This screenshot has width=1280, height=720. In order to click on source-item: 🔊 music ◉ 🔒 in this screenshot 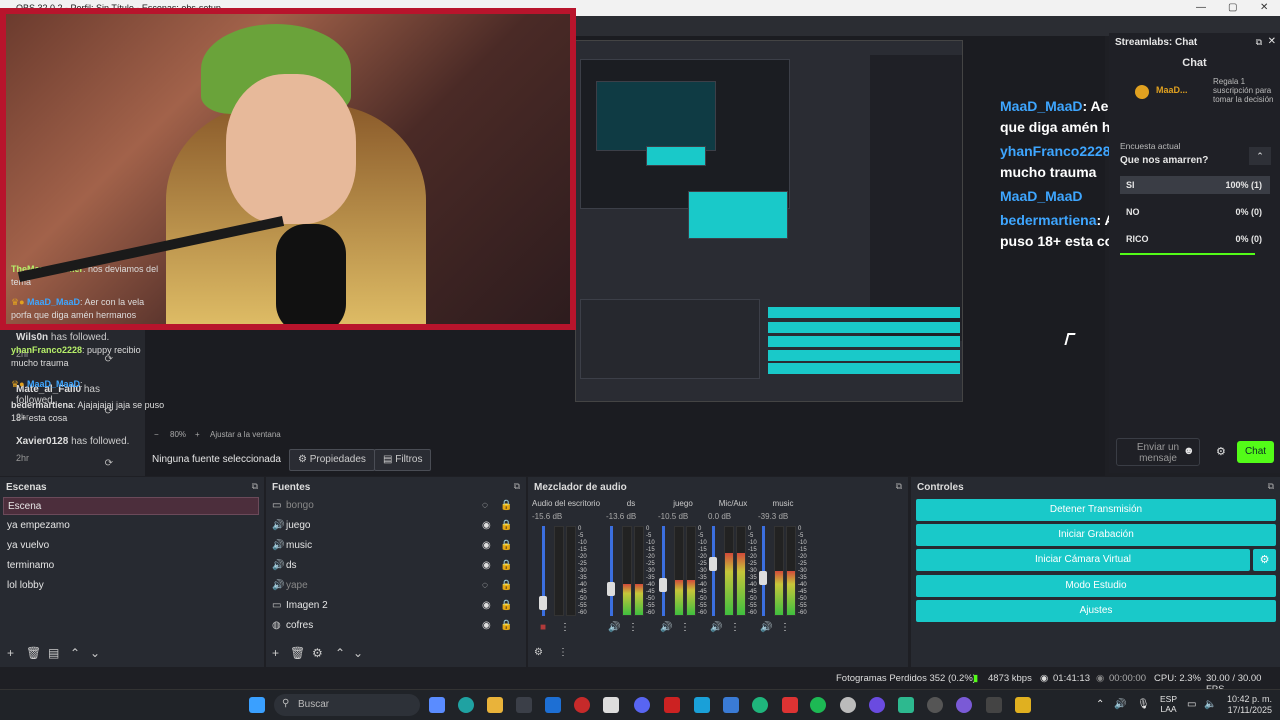, I will do `click(397, 546)`.